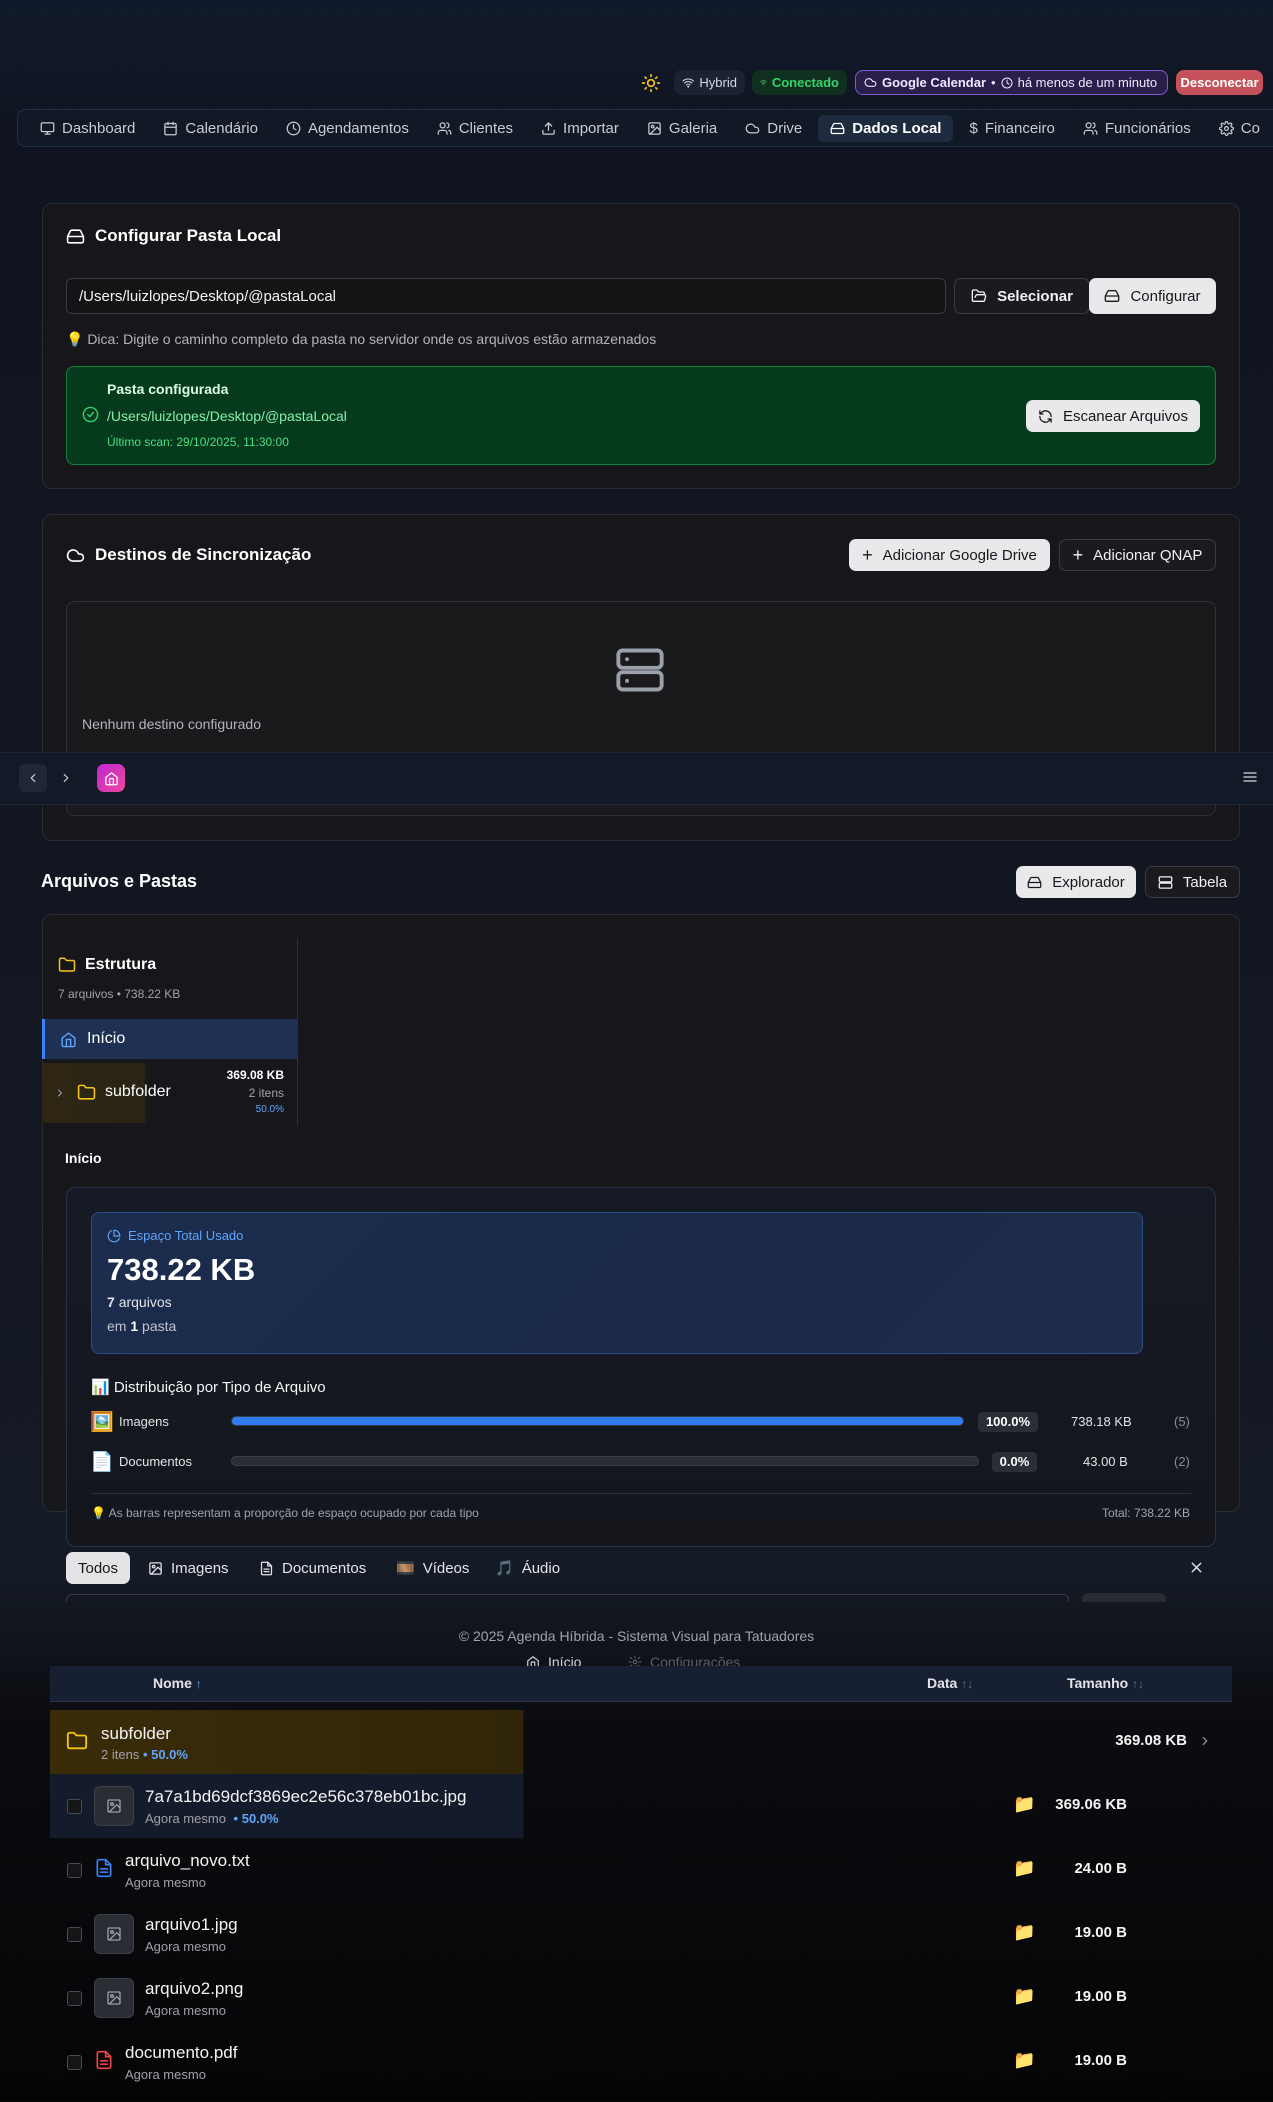  Describe the element at coordinates (959, 555) in the screenshot. I see `button-label: Adicionar Google Drive` at that location.